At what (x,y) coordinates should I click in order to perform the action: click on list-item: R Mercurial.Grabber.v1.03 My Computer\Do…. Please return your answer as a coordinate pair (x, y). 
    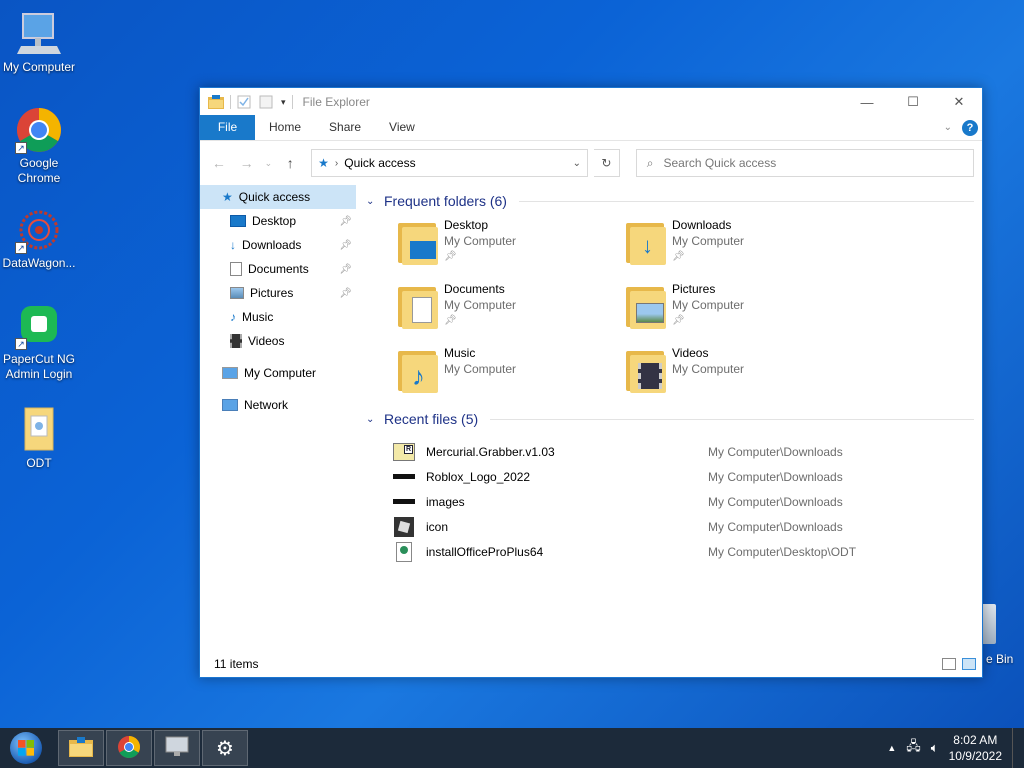
    Looking at the image, I should click on (683, 451).